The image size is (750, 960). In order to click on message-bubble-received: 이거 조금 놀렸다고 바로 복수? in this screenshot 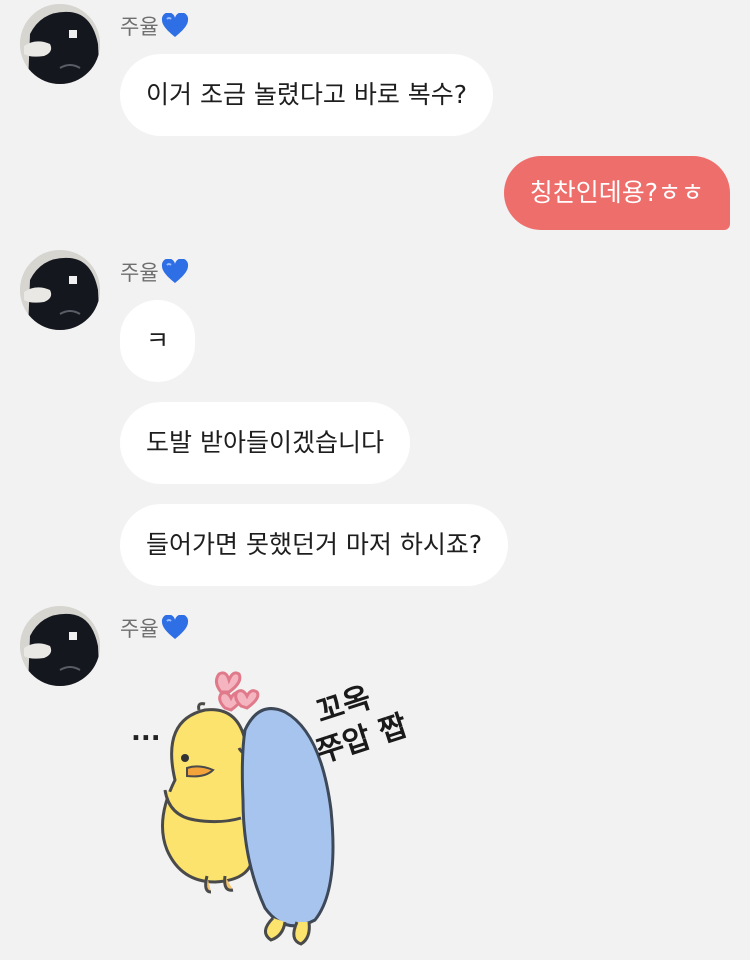, I will do `click(307, 95)`.